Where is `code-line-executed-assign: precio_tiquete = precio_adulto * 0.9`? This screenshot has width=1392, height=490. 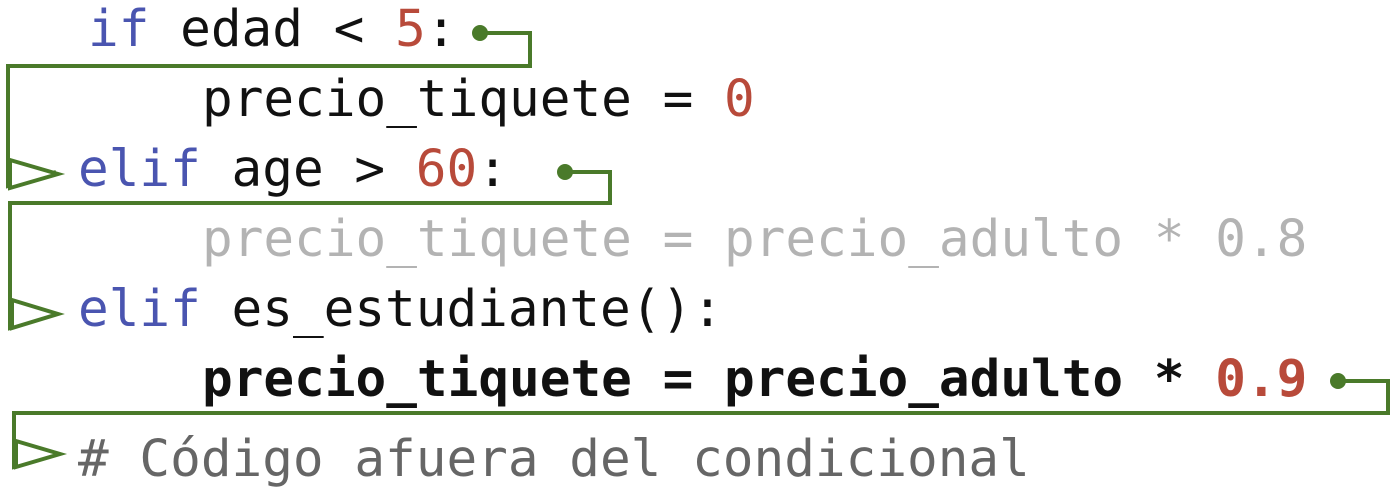 code-line-executed-assign: precio_tiquete = precio_adulto * 0.9 is located at coordinates (754, 380).